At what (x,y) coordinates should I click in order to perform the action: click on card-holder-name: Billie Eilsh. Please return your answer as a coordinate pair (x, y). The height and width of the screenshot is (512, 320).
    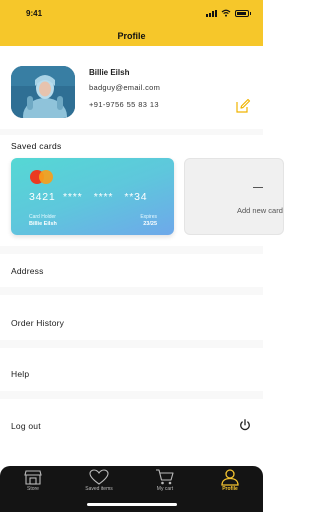
    Looking at the image, I should click on (43, 224).